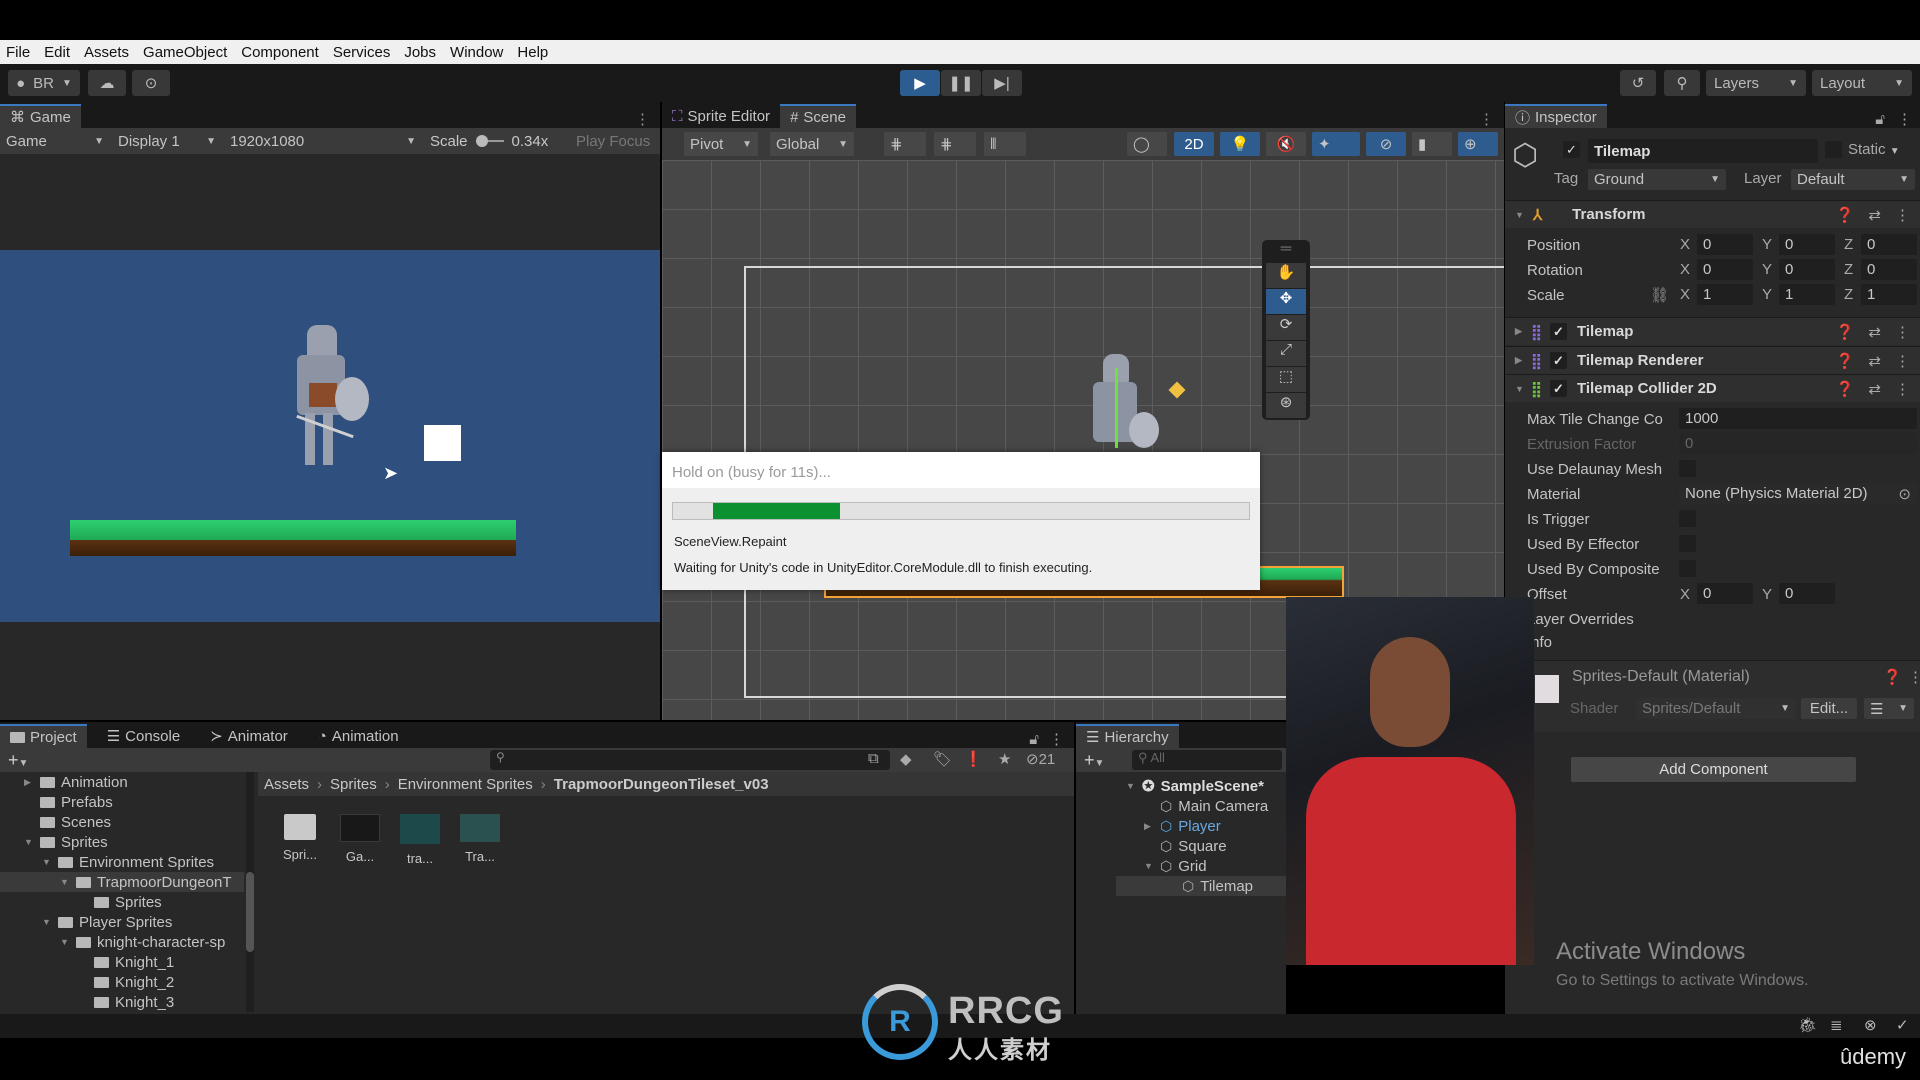 The image size is (1920, 1080). I want to click on rotation-x-field: 0, so click(1725, 269).